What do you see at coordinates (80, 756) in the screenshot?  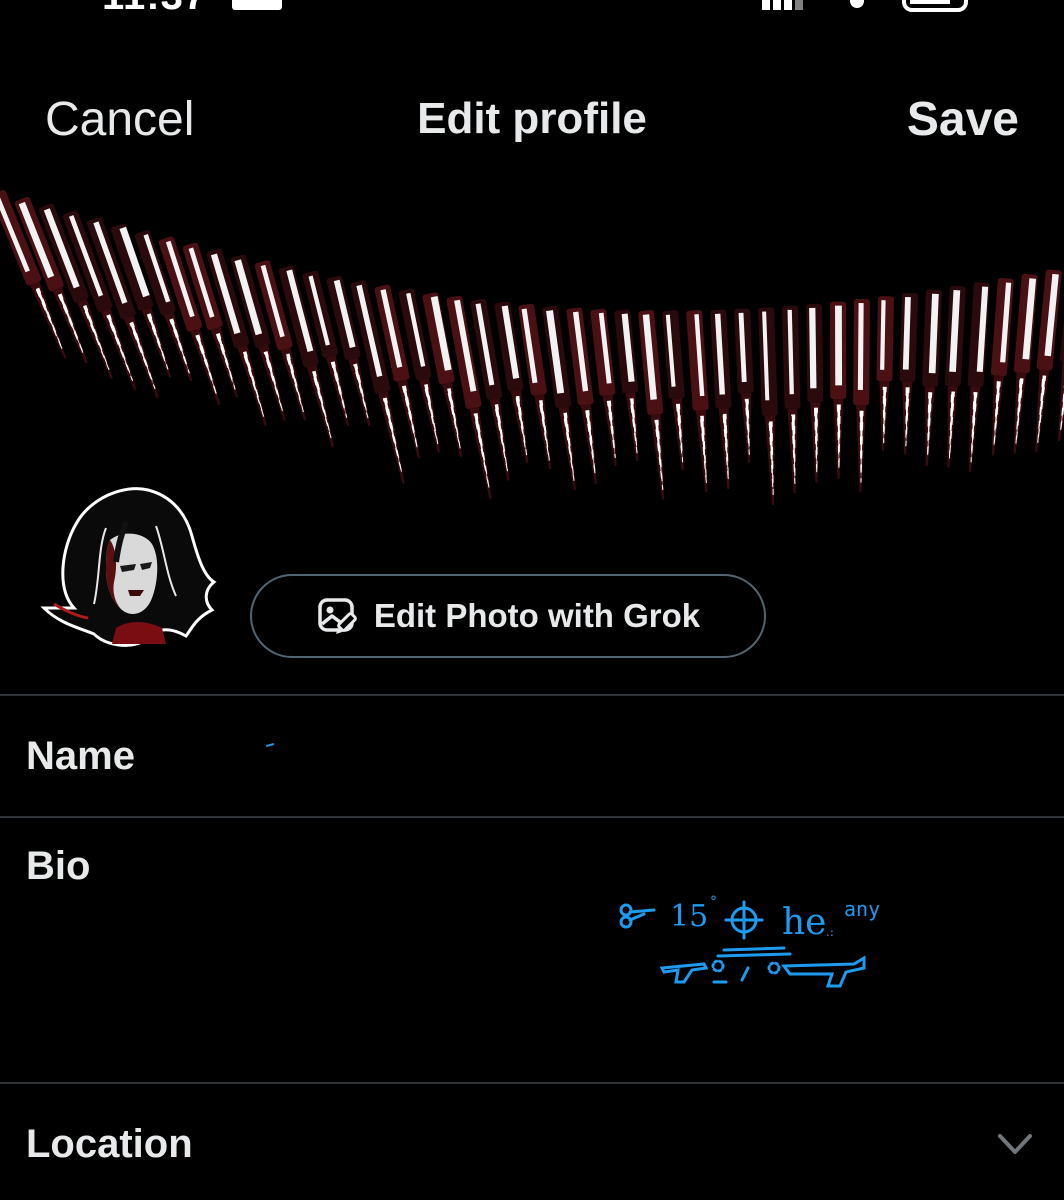 I see `name-label: Name` at bounding box center [80, 756].